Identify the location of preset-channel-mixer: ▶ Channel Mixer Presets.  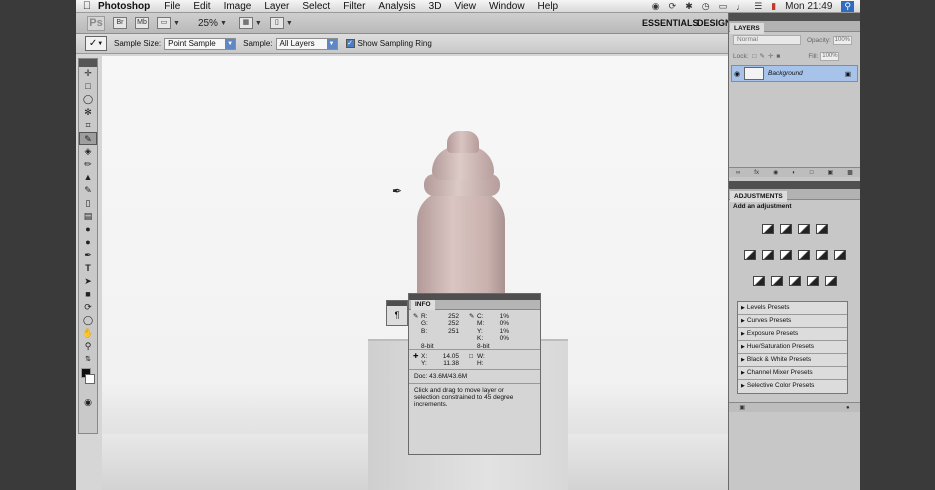
(792, 373).